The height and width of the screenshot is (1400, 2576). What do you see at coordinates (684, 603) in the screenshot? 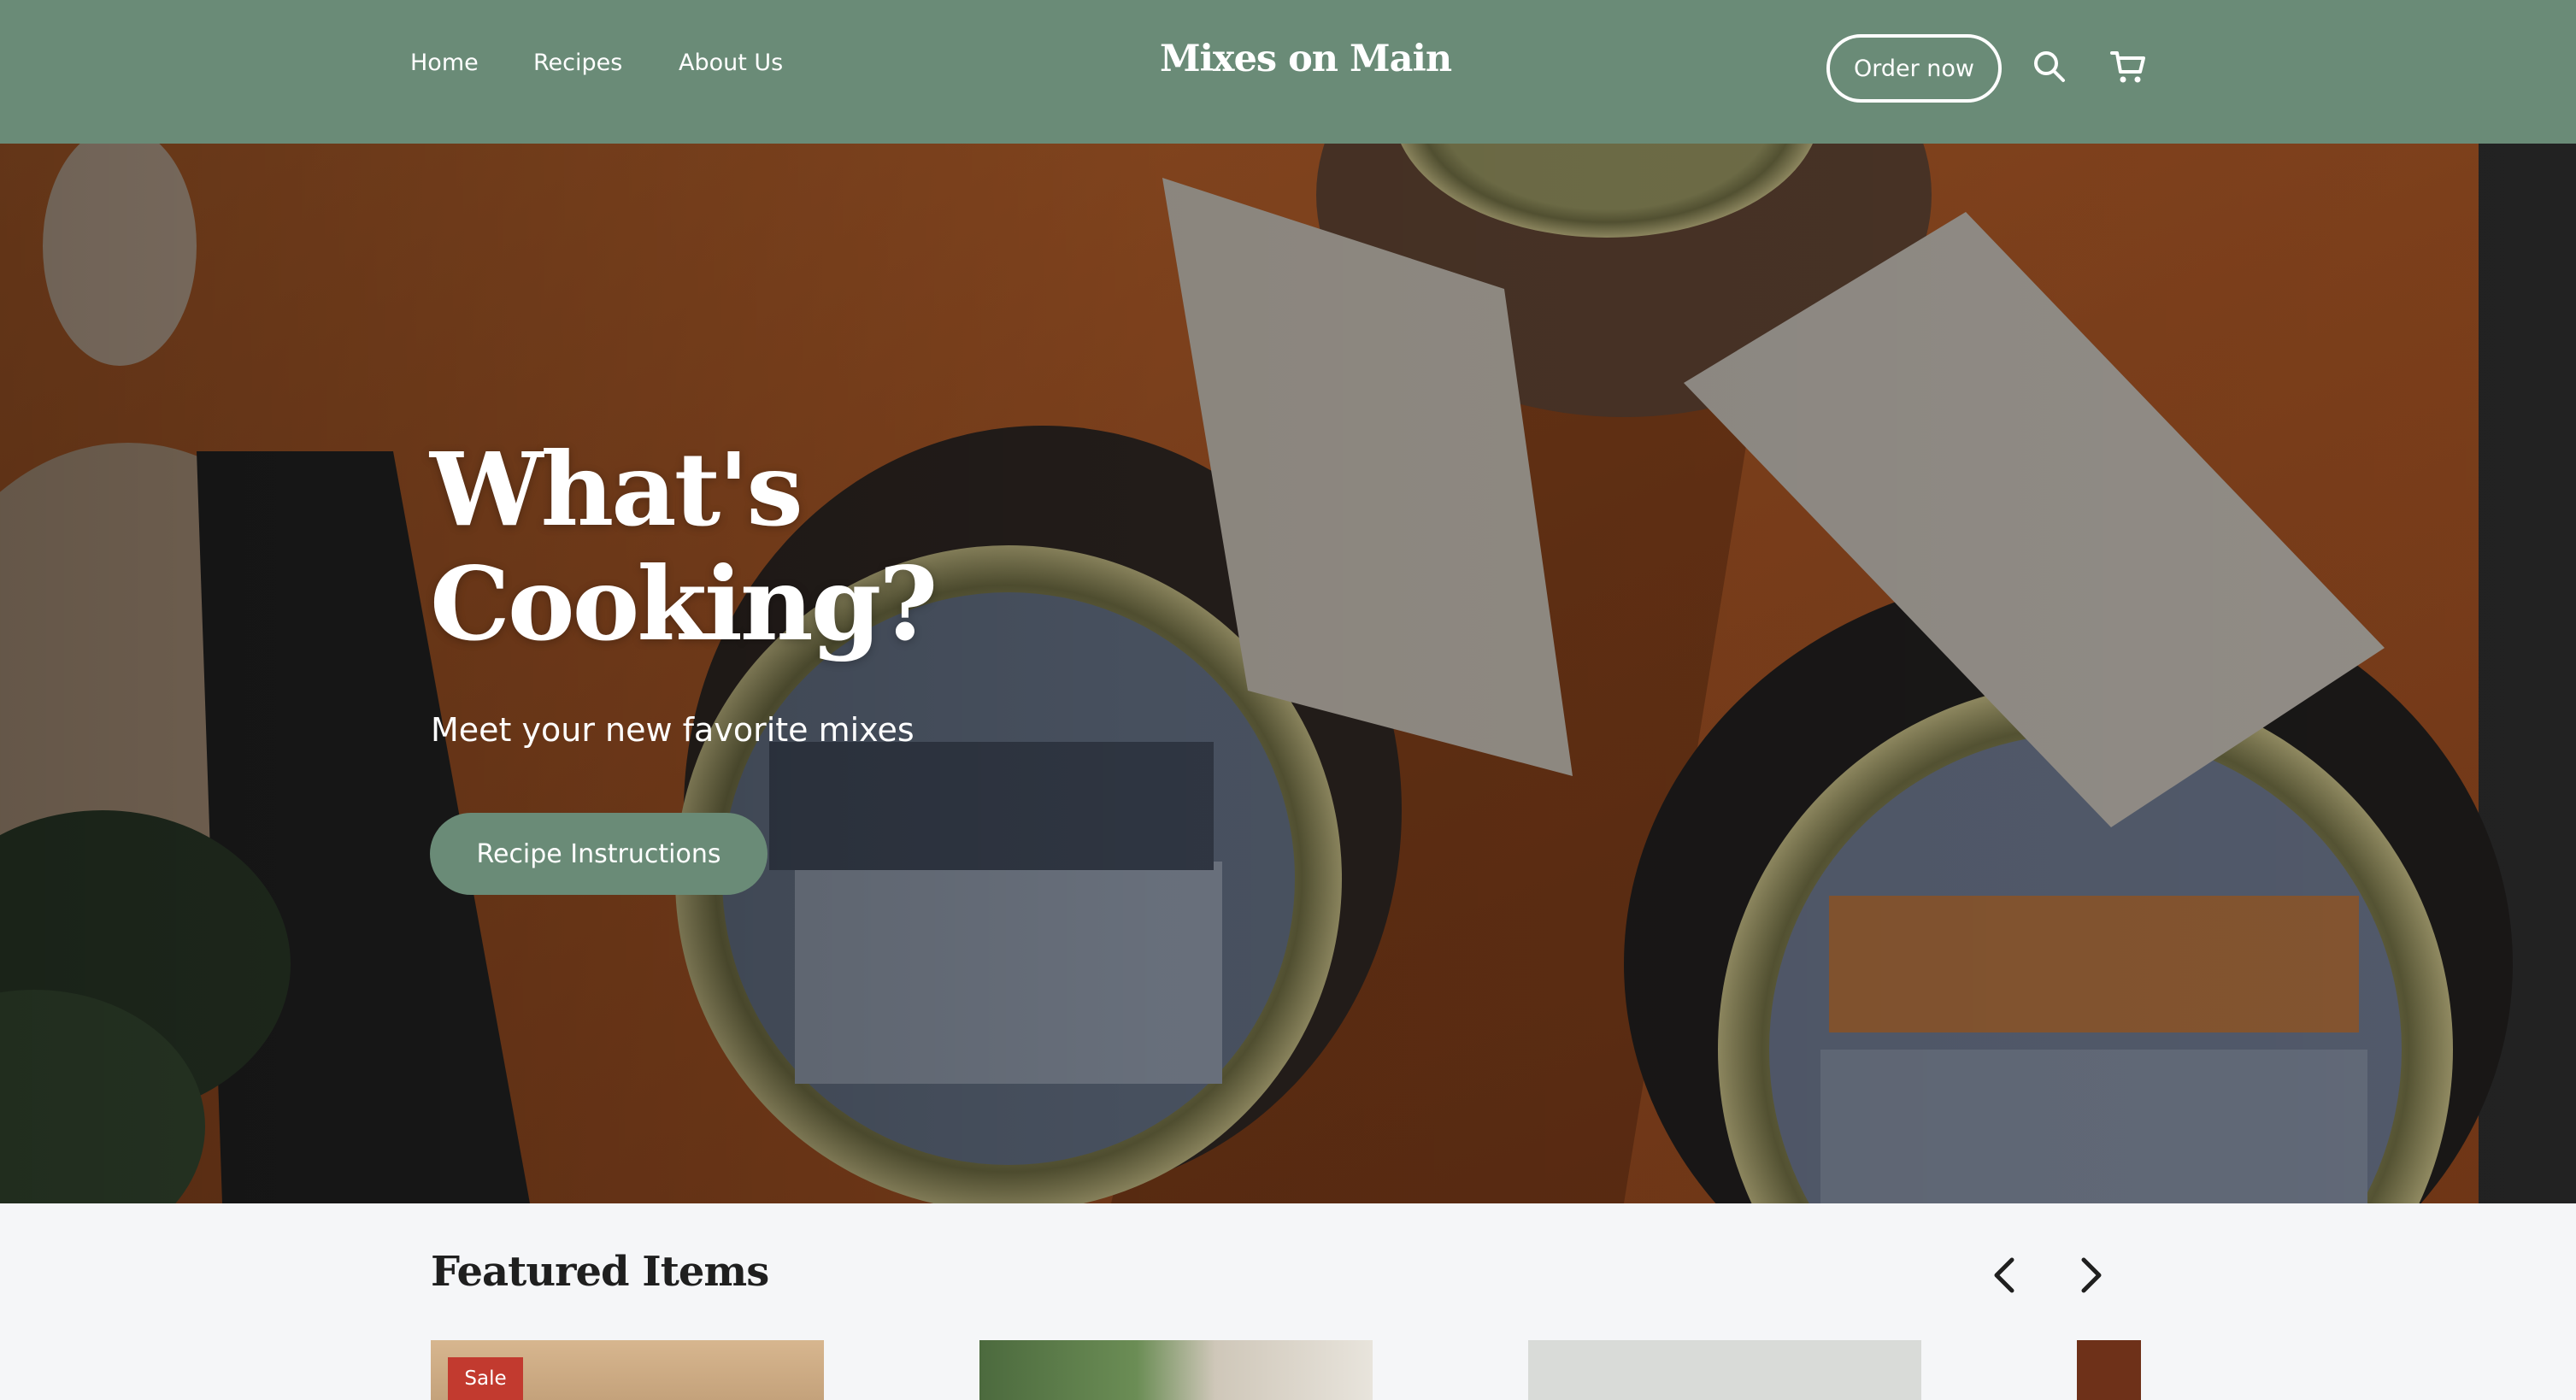
I see `hero-title-line-2: Cooking?` at bounding box center [684, 603].